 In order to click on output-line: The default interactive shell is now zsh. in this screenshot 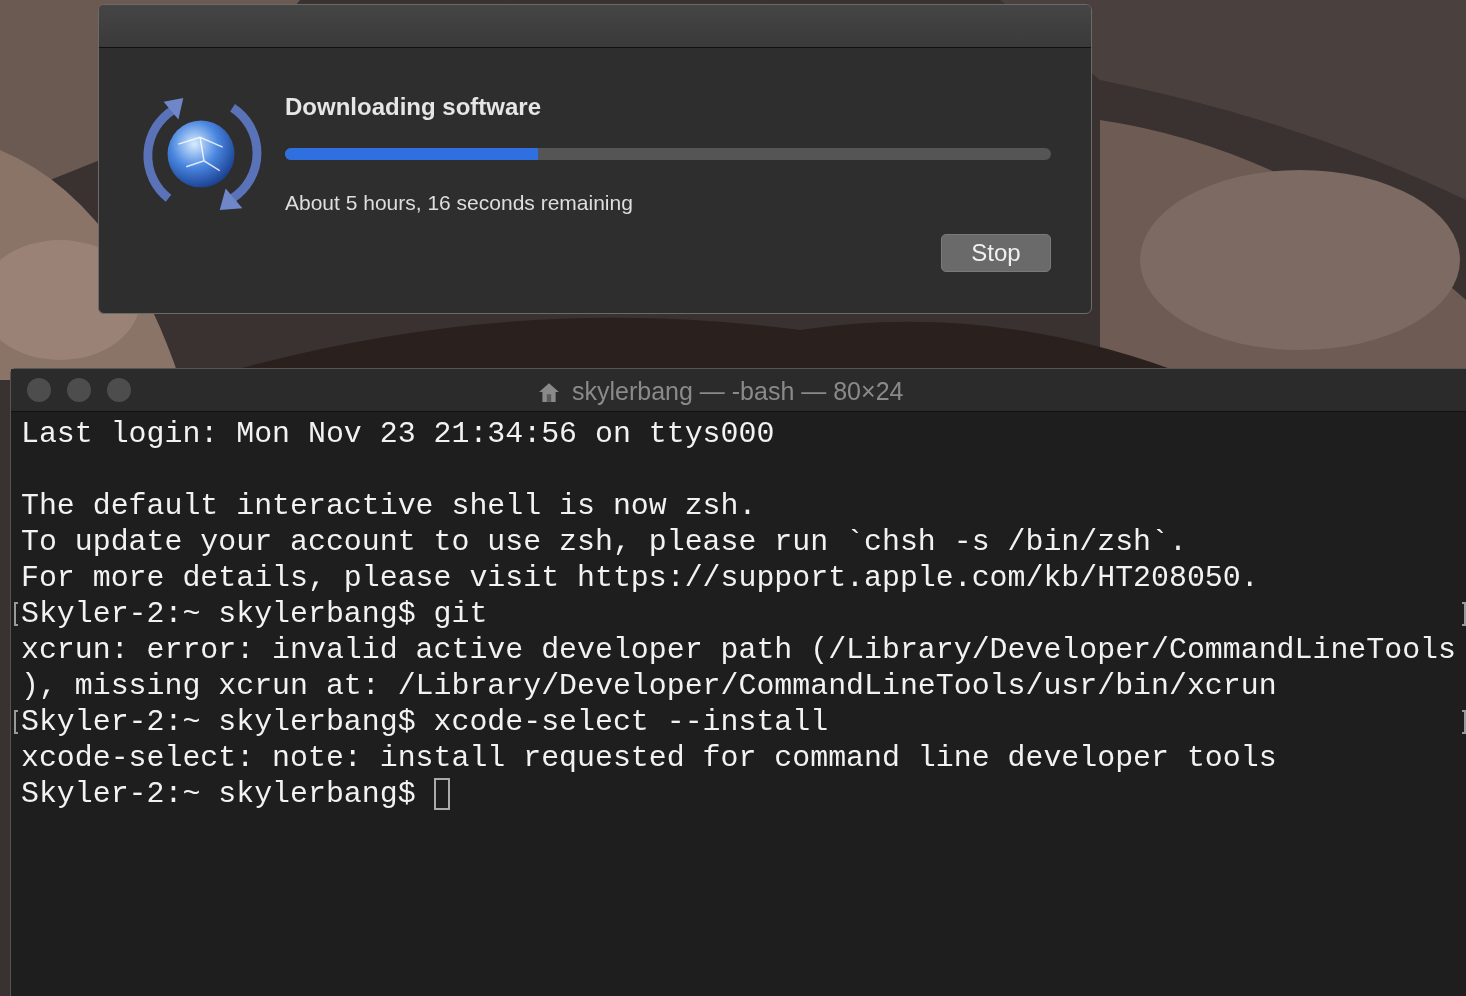, I will do `click(389, 506)`.